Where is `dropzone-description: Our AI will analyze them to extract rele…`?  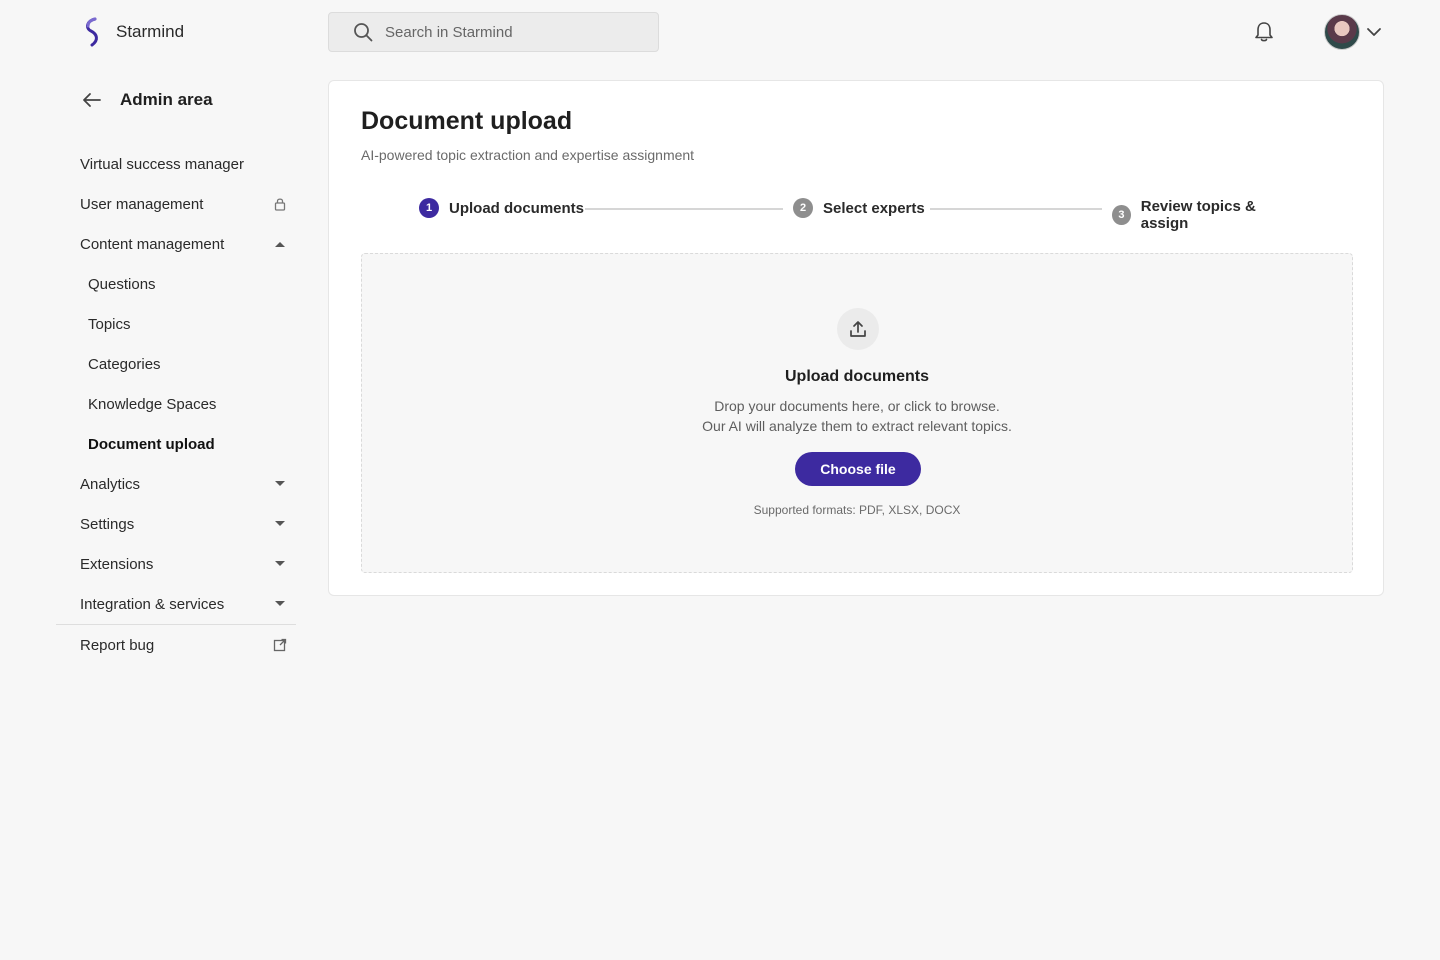 dropzone-description: Our AI will analyze them to extract rele… is located at coordinates (857, 426).